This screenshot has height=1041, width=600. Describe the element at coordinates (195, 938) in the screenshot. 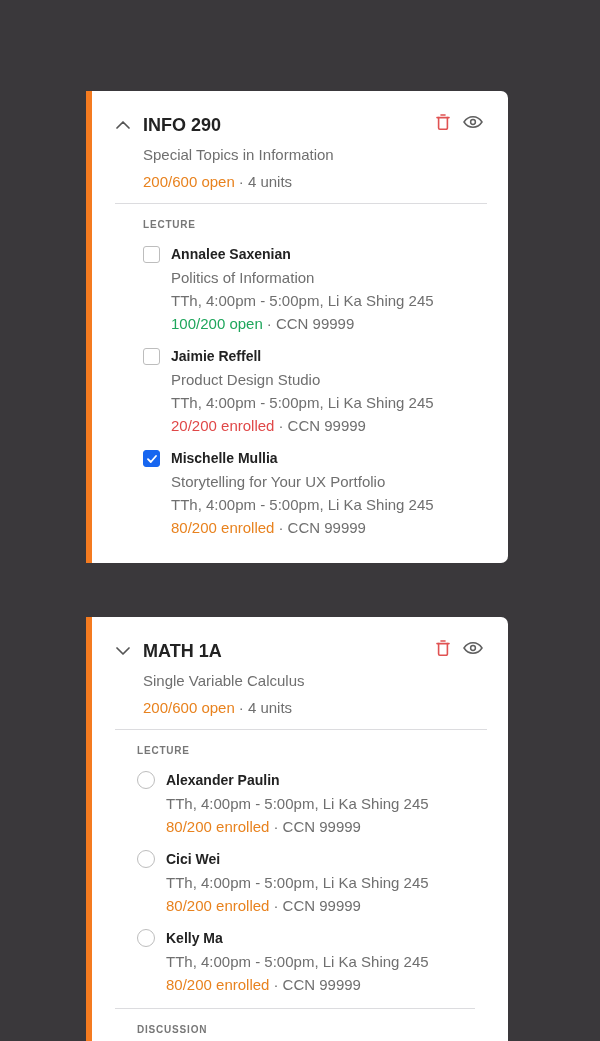

I see `instructor-name: Kelly Ma` at that location.